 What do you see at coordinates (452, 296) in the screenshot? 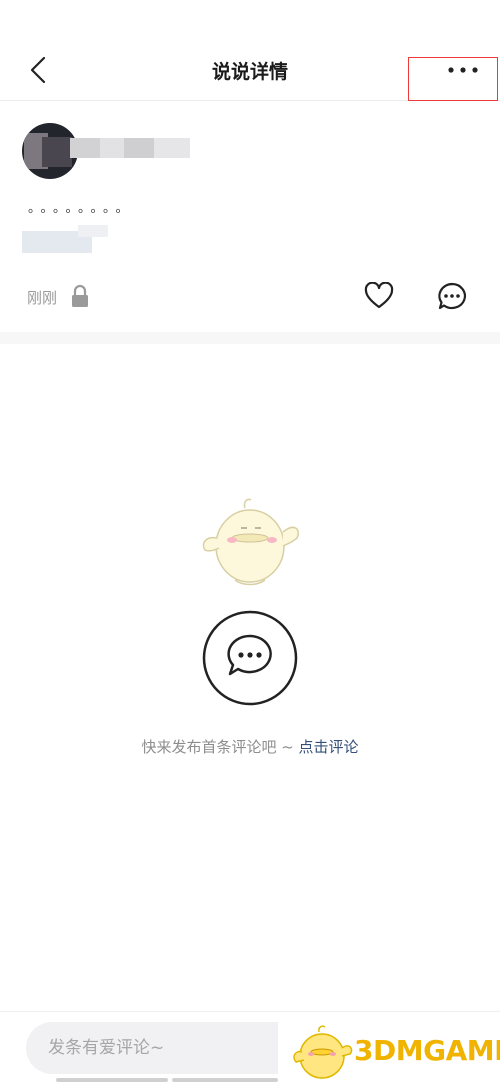
I see `comment-icon` at bounding box center [452, 296].